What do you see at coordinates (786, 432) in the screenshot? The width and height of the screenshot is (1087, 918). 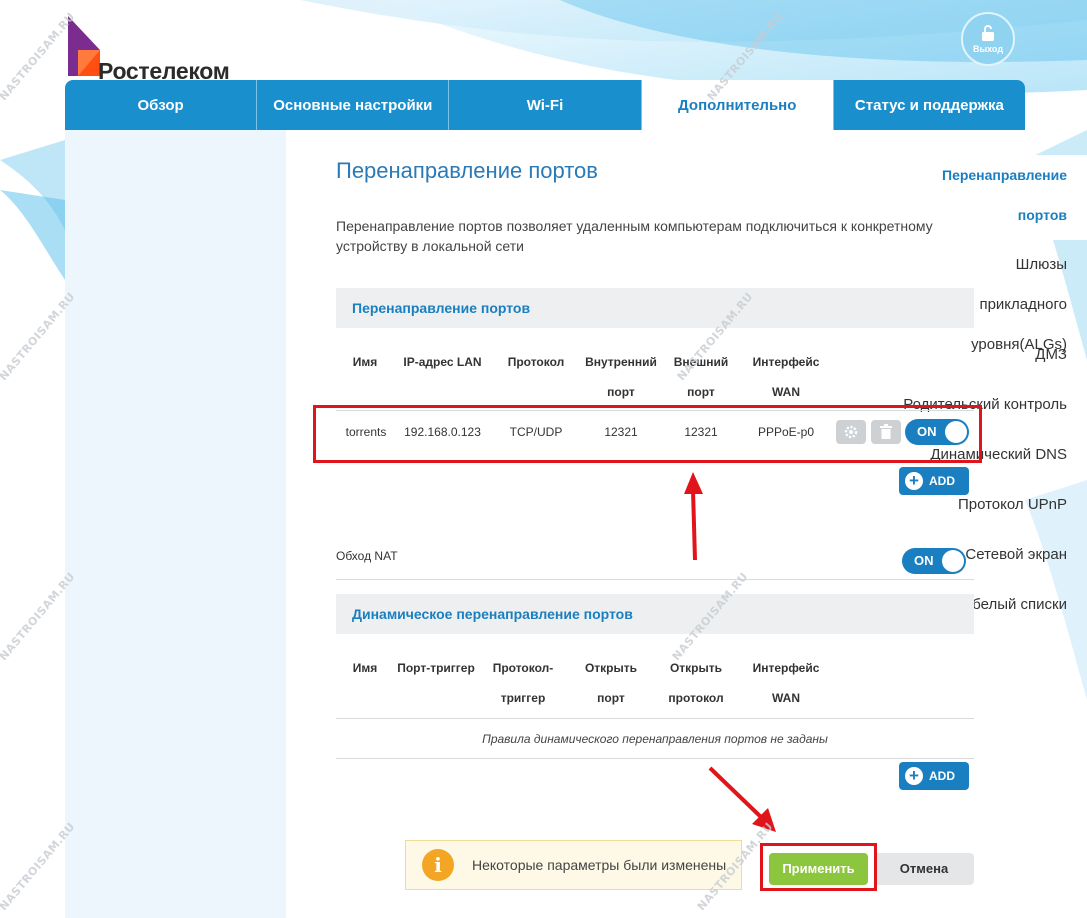 I see `cell-interface: PPPoE-p0` at bounding box center [786, 432].